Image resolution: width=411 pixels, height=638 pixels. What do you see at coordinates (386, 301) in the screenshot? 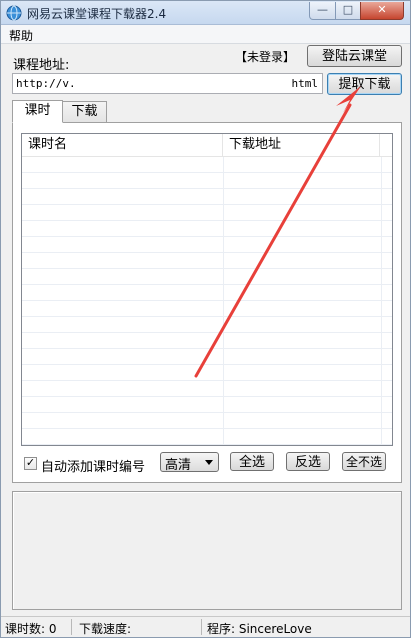
I see `list-scroll-gutter` at bounding box center [386, 301].